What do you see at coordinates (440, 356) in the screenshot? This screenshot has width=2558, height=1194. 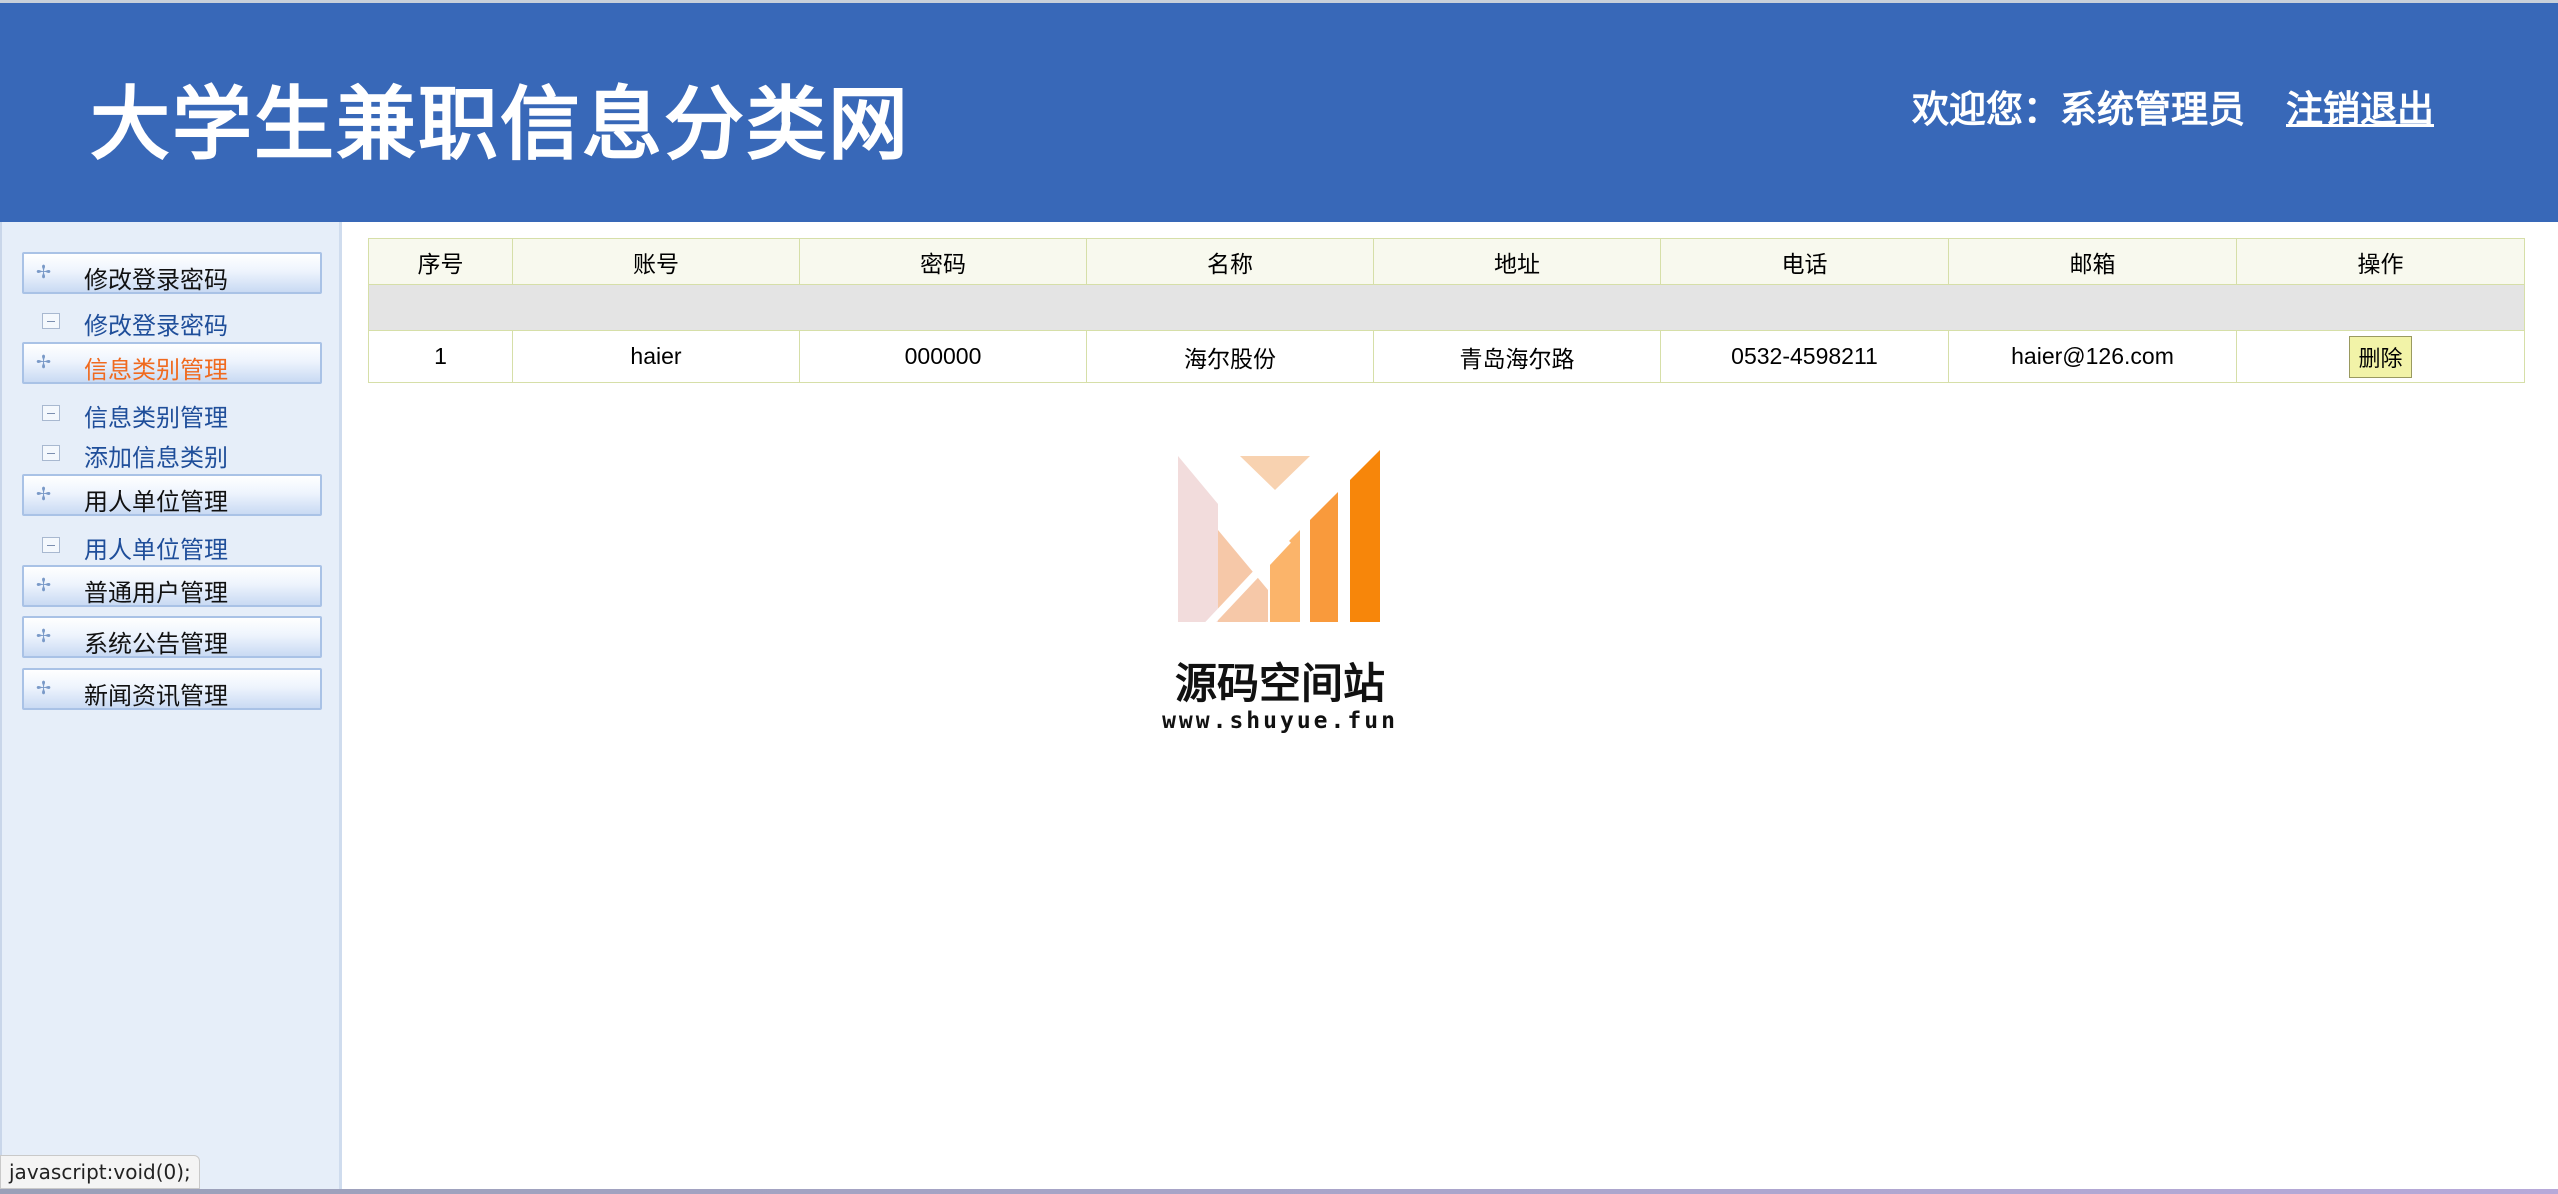 I see `cell-index: 1` at bounding box center [440, 356].